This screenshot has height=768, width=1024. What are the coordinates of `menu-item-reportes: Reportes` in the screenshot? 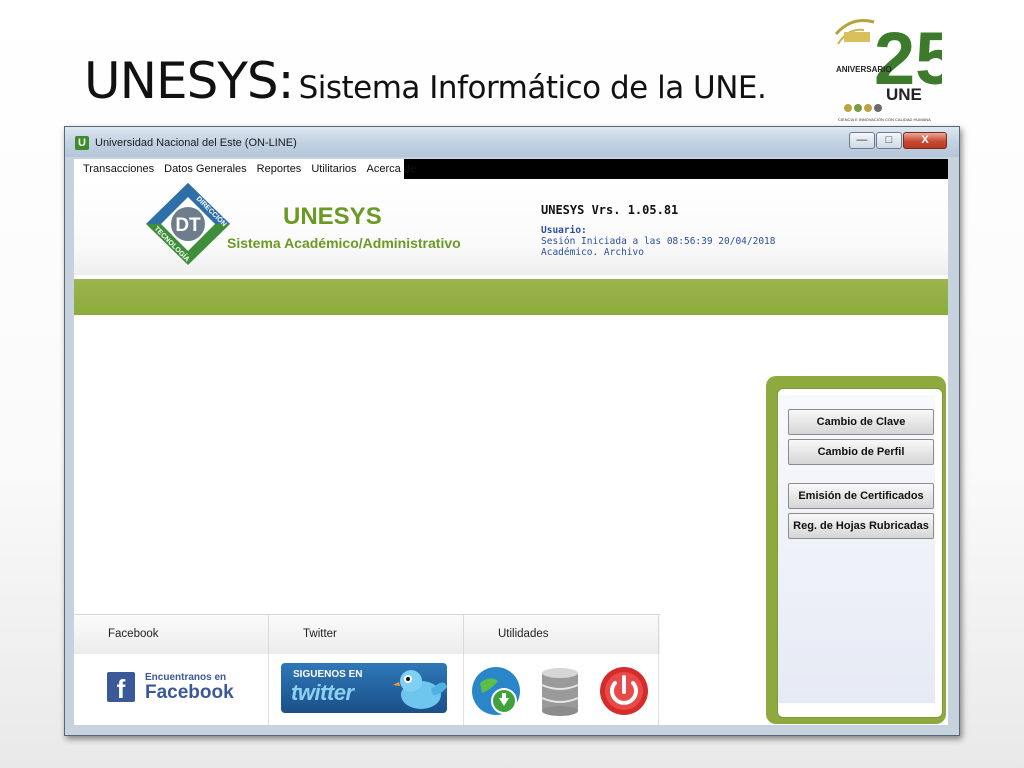 It's located at (279, 169).